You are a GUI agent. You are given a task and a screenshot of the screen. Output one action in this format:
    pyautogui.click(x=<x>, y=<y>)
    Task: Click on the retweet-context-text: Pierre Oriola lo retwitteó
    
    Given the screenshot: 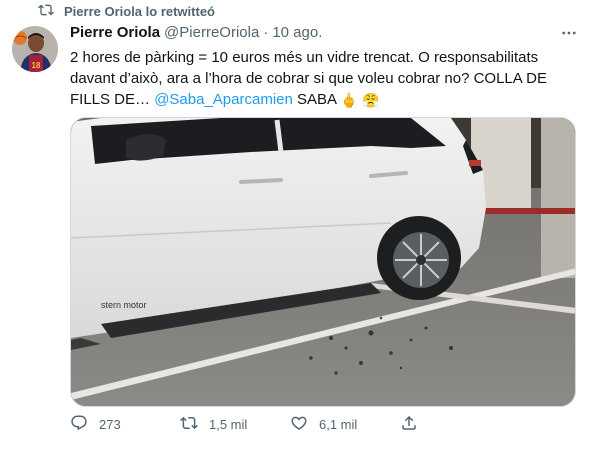 What is the action you would take?
    pyautogui.click(x=139, y=11)
    